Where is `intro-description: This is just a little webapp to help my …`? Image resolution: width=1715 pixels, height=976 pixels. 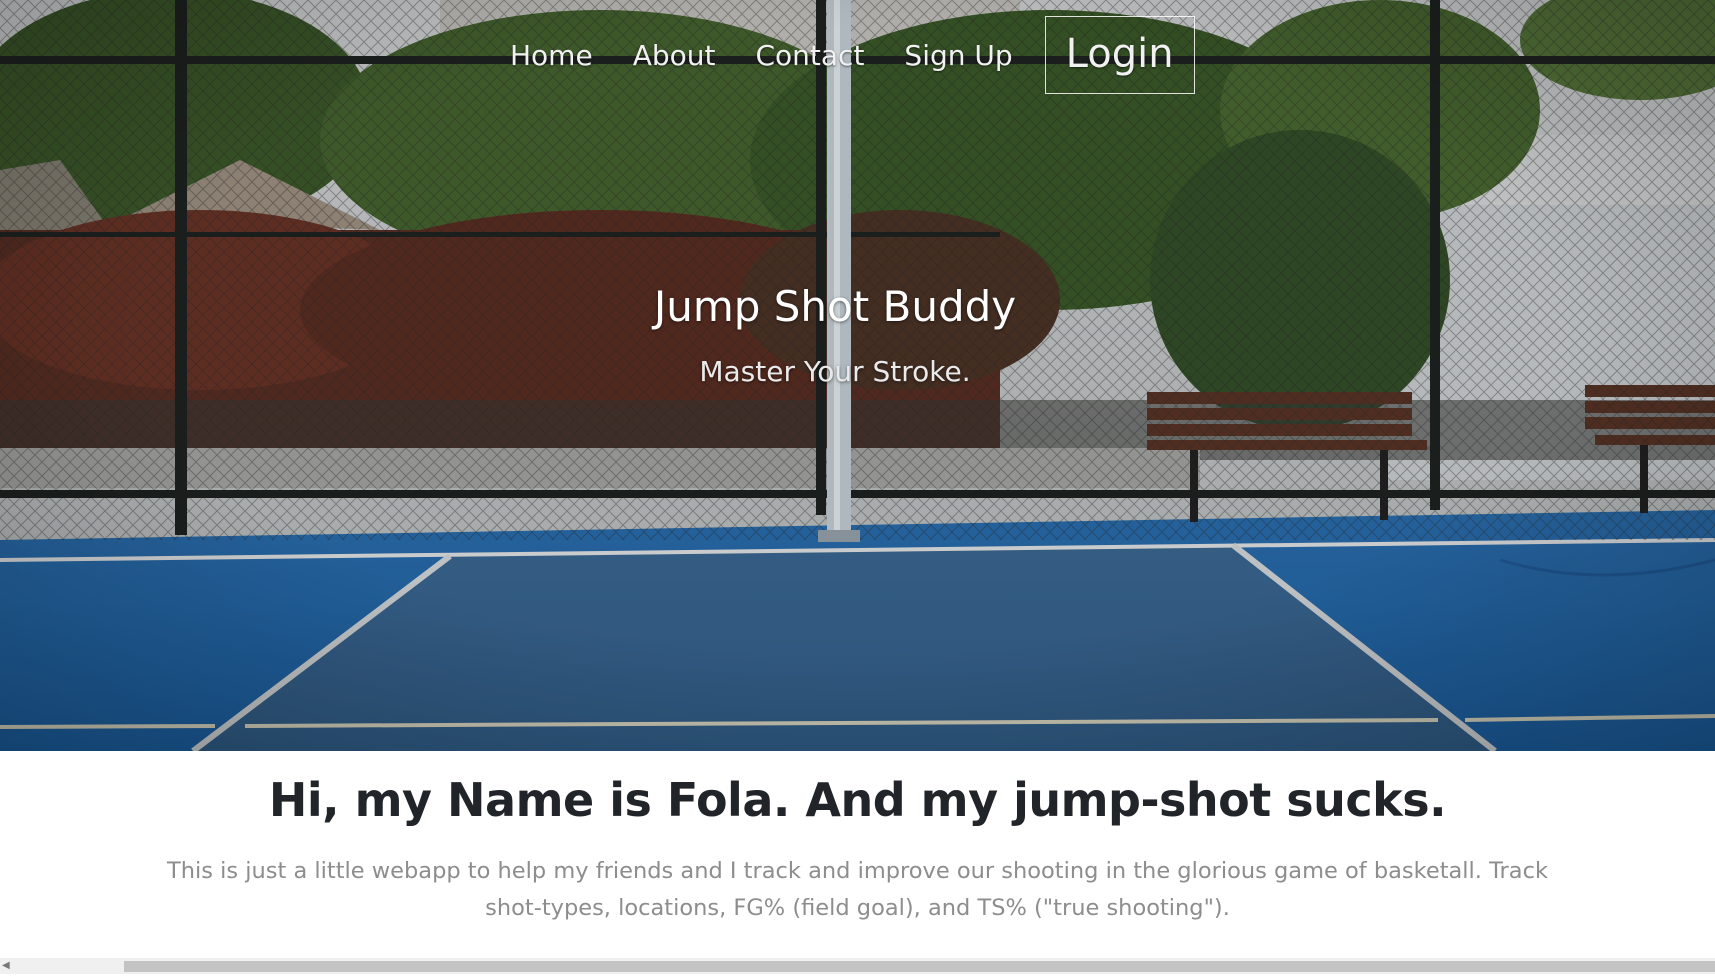 intro-description: This is just a little webapp to help my … is located at coordinates (857, 889).